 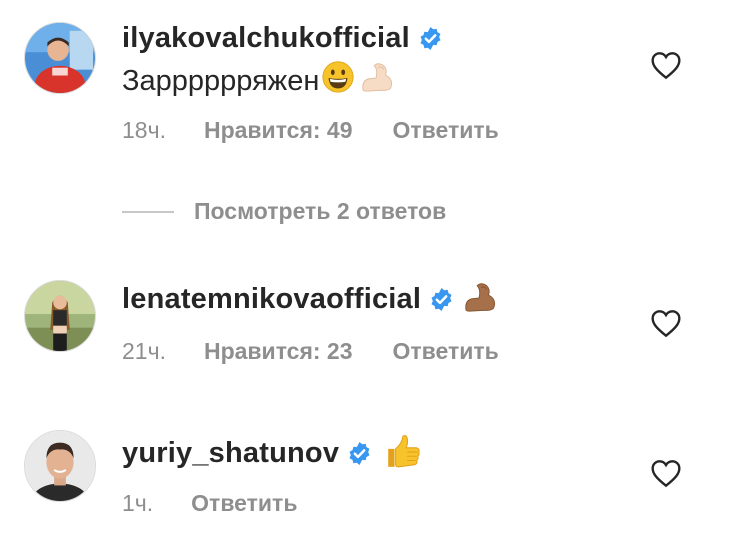 I want to click on username: ilyakovalchukofficial, so click(x=266, y=38).